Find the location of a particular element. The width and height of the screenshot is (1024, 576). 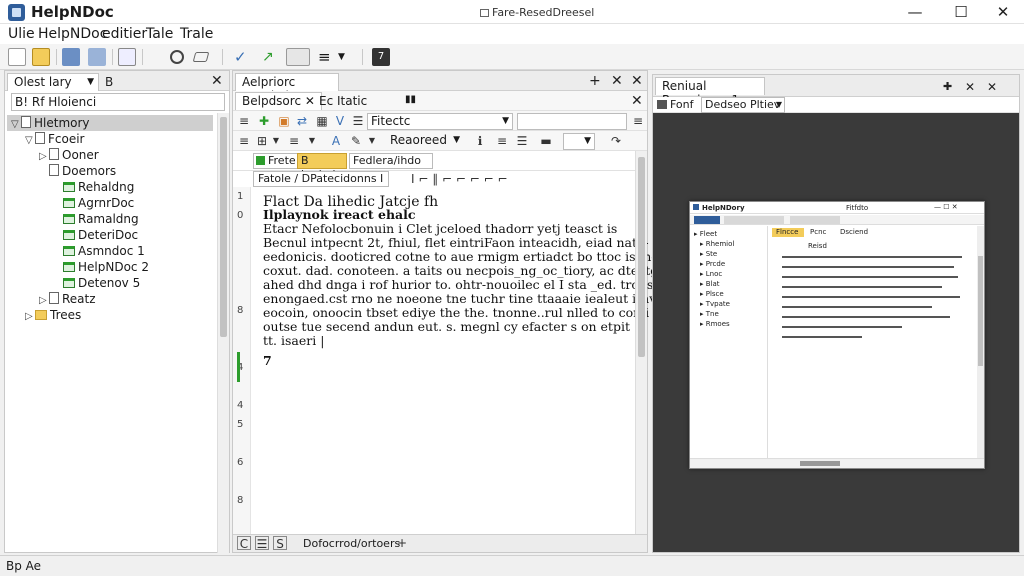

tree-item-label: Hletmory is located at coordinates (62, 123).